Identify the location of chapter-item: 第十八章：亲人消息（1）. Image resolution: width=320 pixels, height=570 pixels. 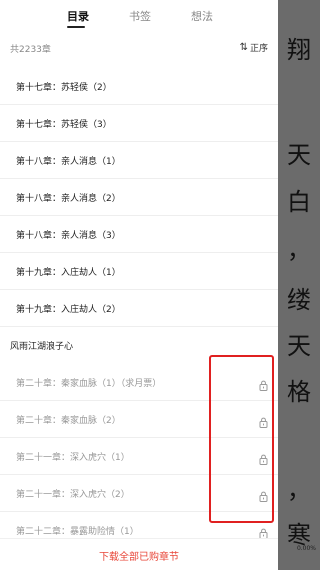
(139, 160).